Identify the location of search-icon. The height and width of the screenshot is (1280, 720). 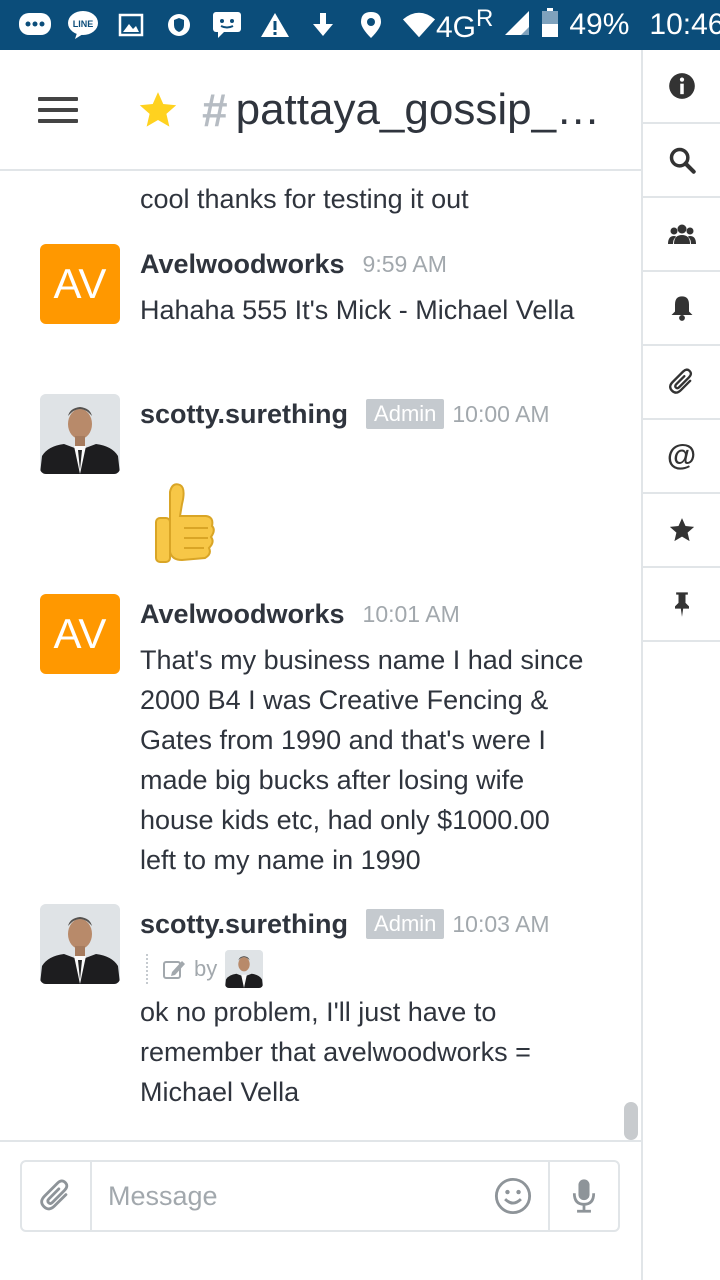
(682, 160).